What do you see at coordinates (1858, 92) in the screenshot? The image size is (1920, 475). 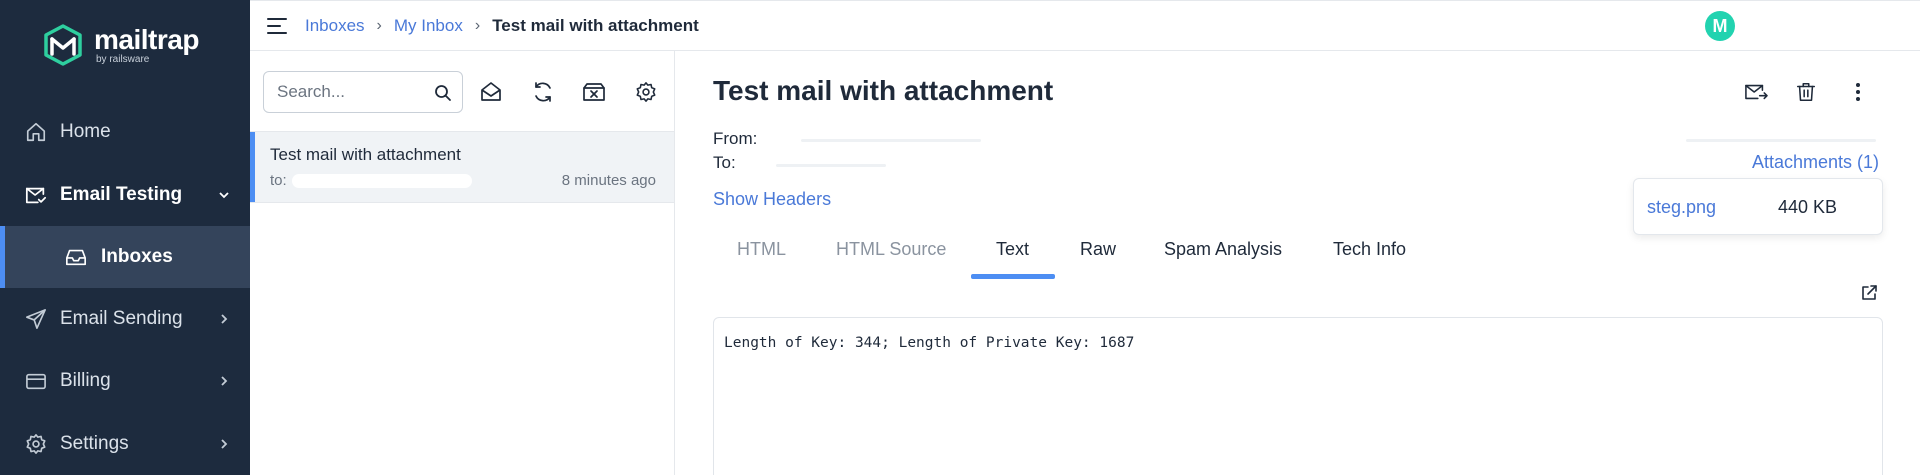 I see `more-vertical-icon` at bounding box center [1858, 92].